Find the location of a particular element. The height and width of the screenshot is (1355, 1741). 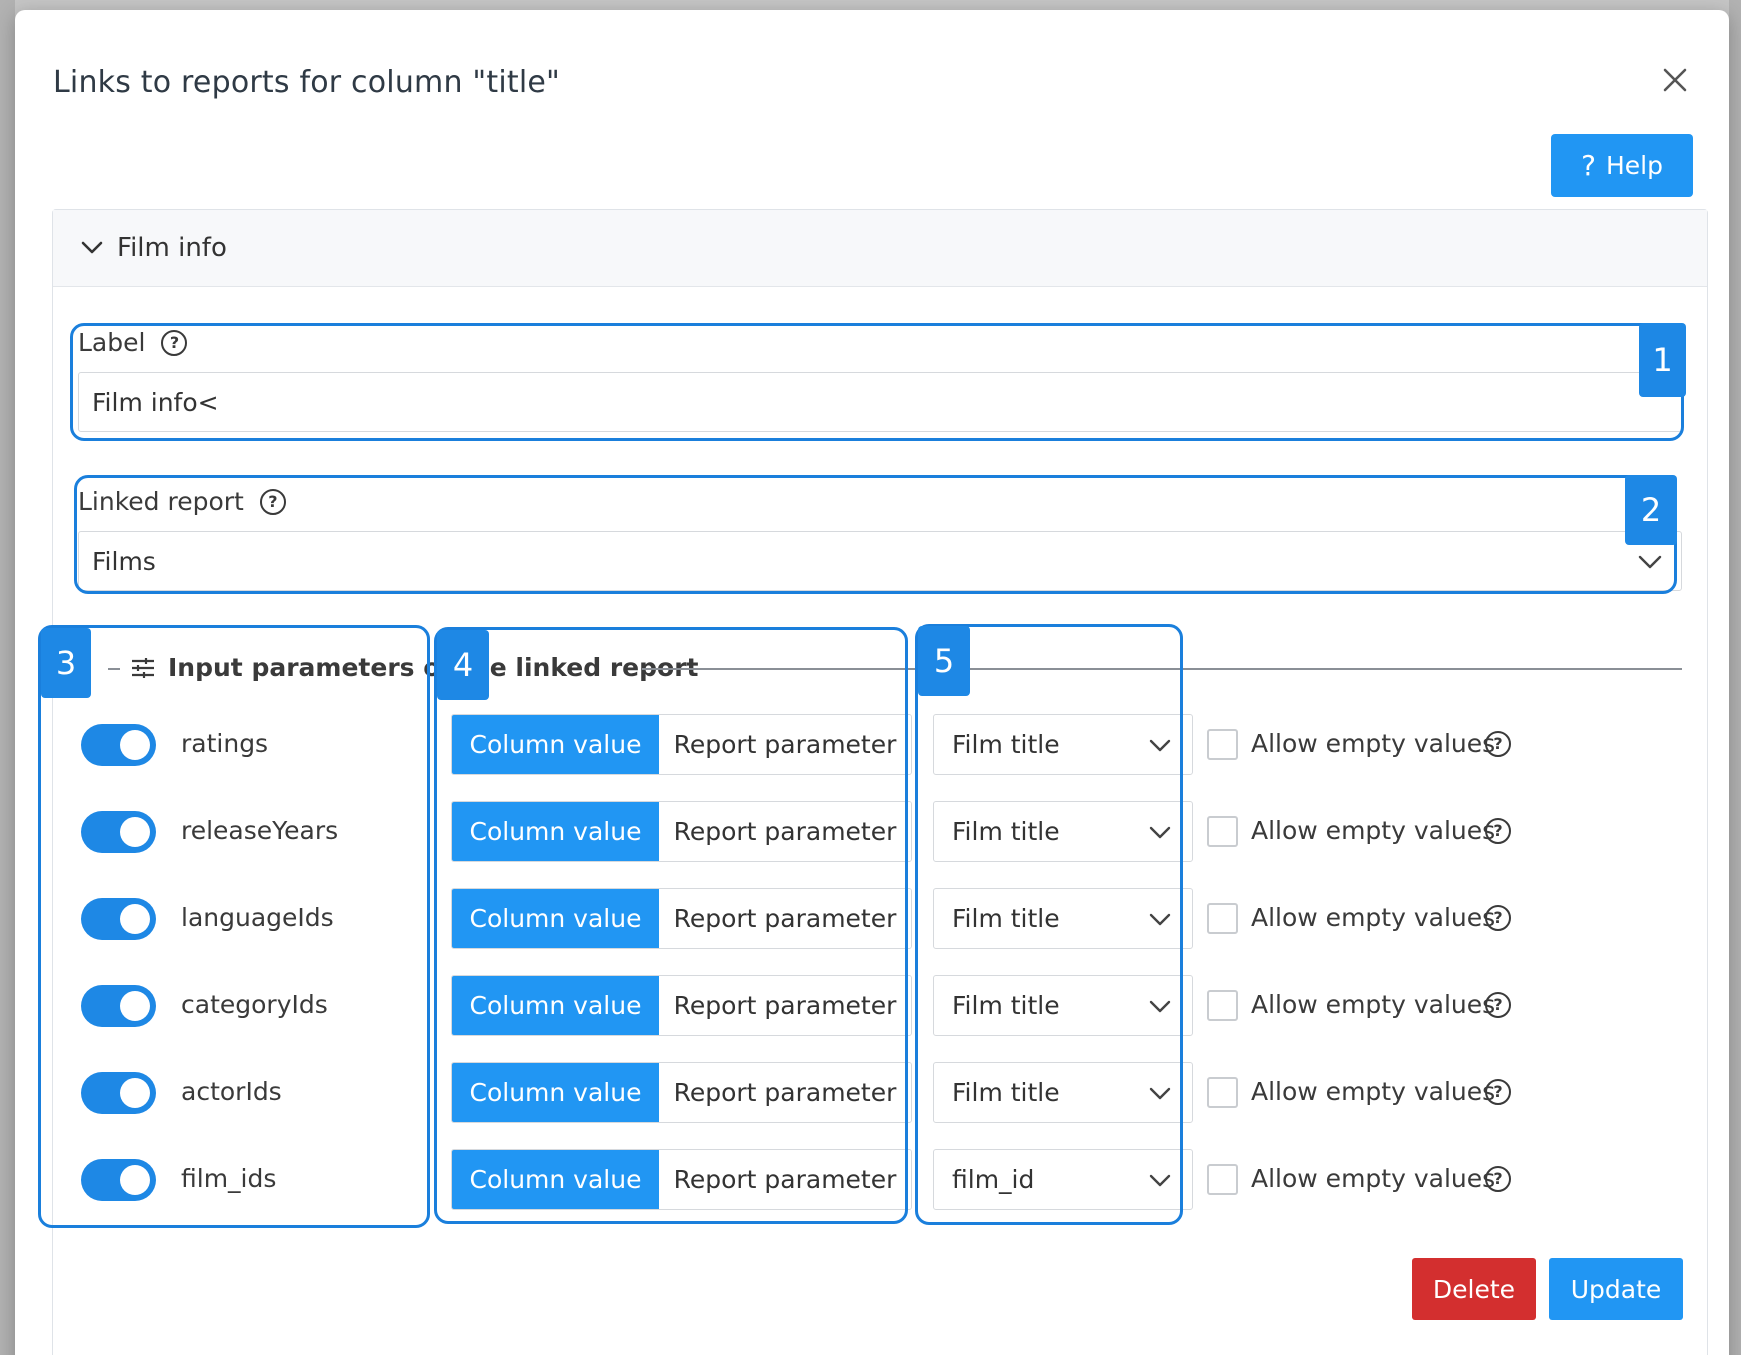

param-name: ratings is located at coordinates (225, 743).